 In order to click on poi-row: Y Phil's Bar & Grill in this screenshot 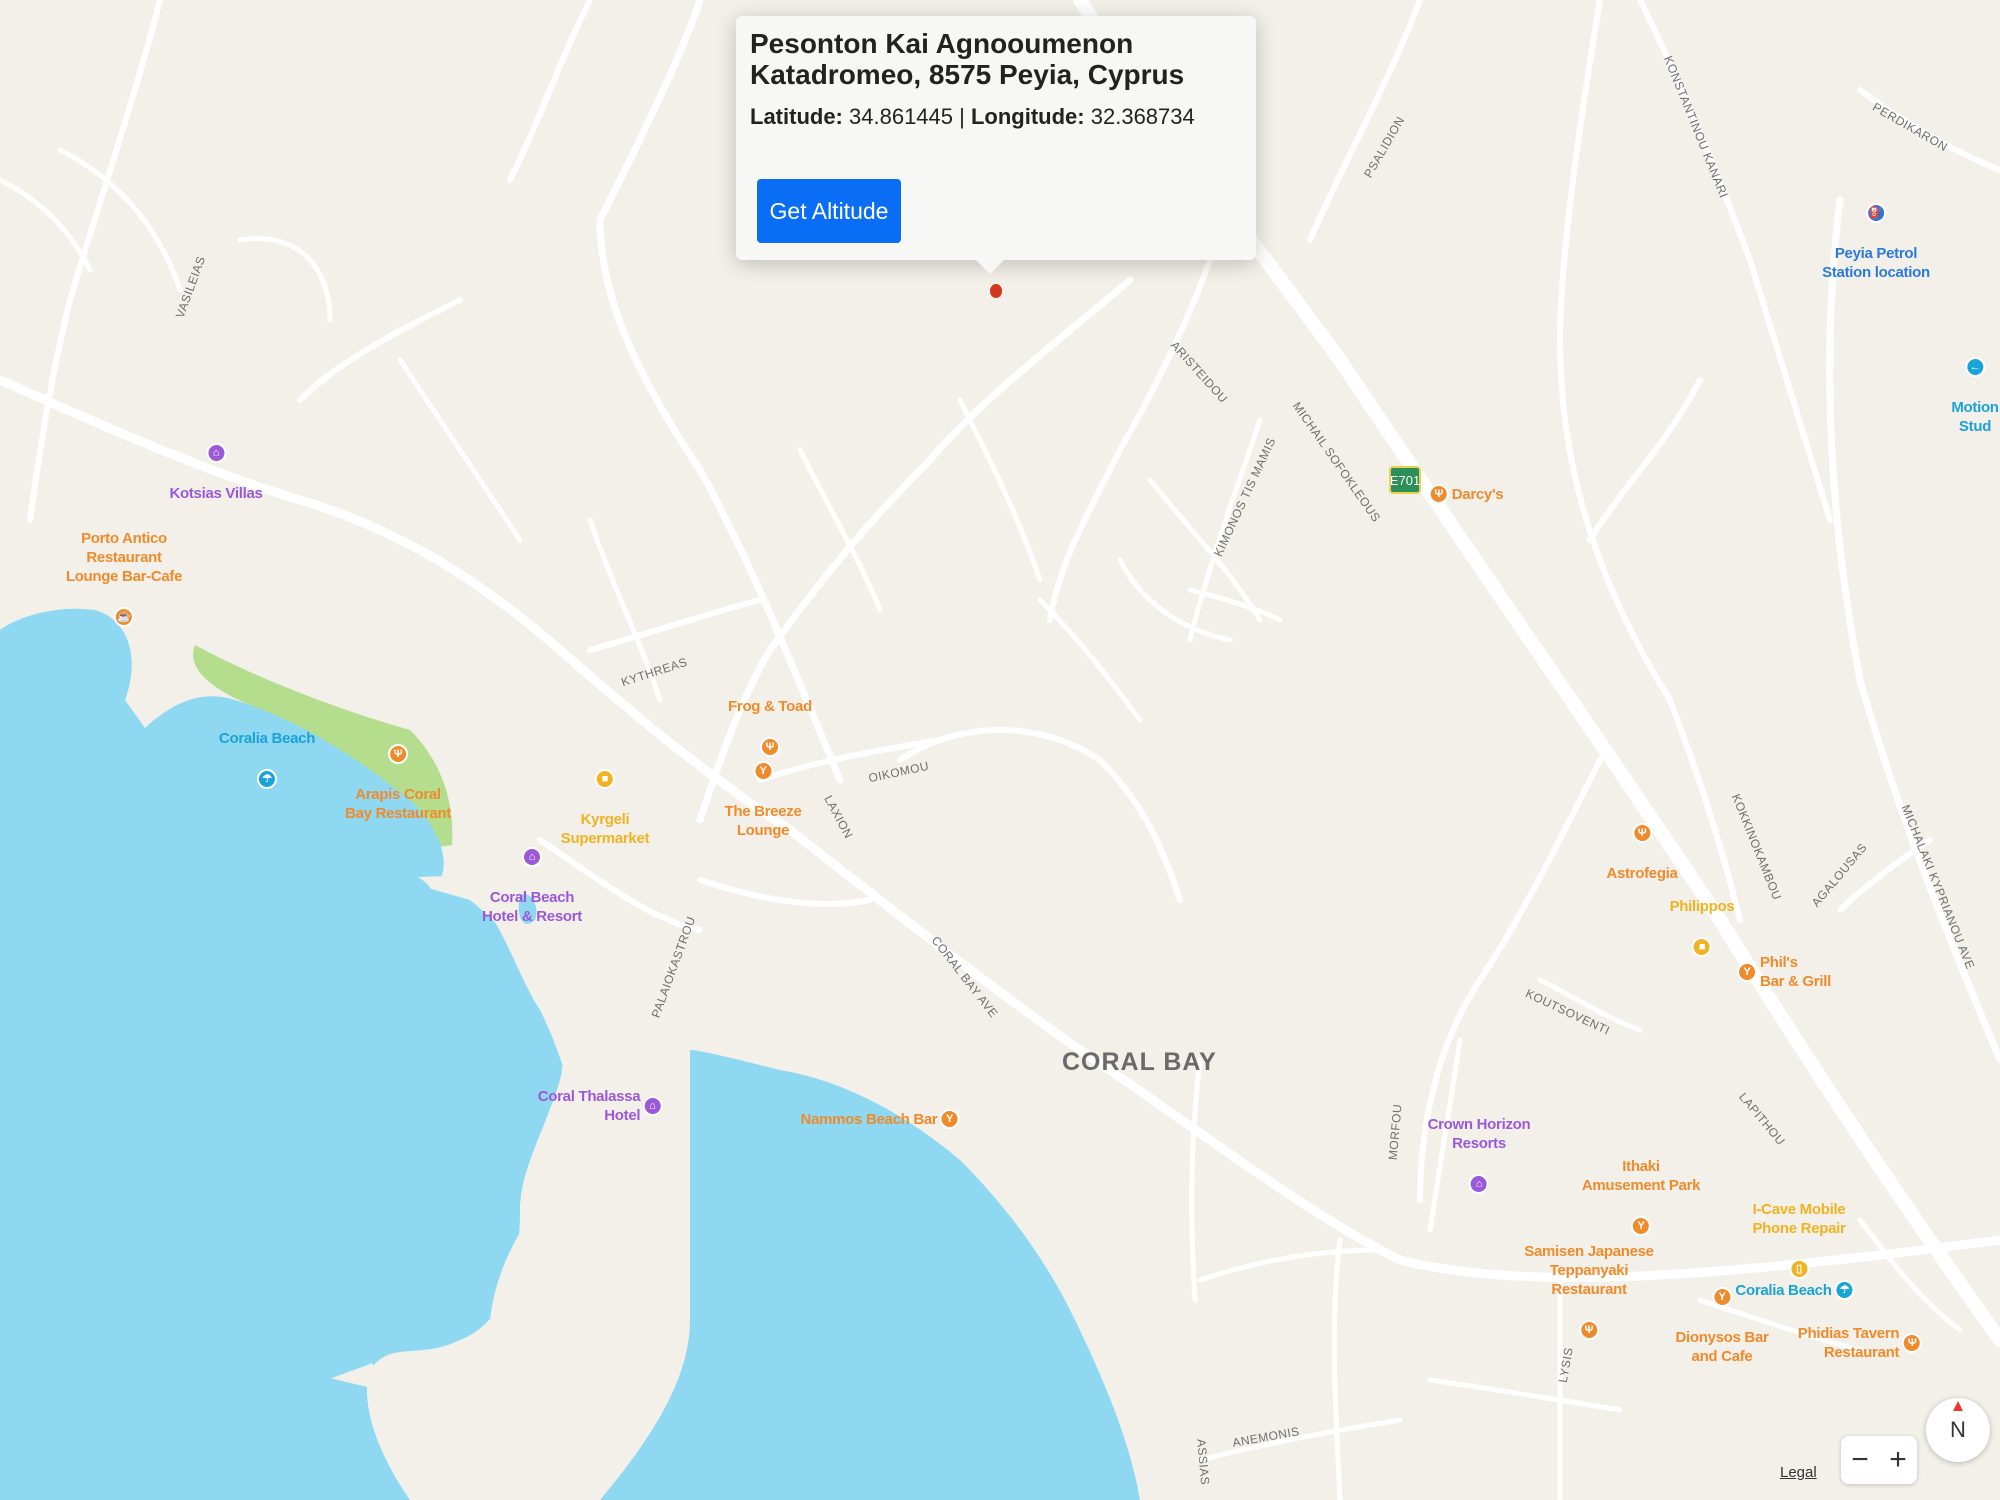, I will do `click(1784, 972)`.